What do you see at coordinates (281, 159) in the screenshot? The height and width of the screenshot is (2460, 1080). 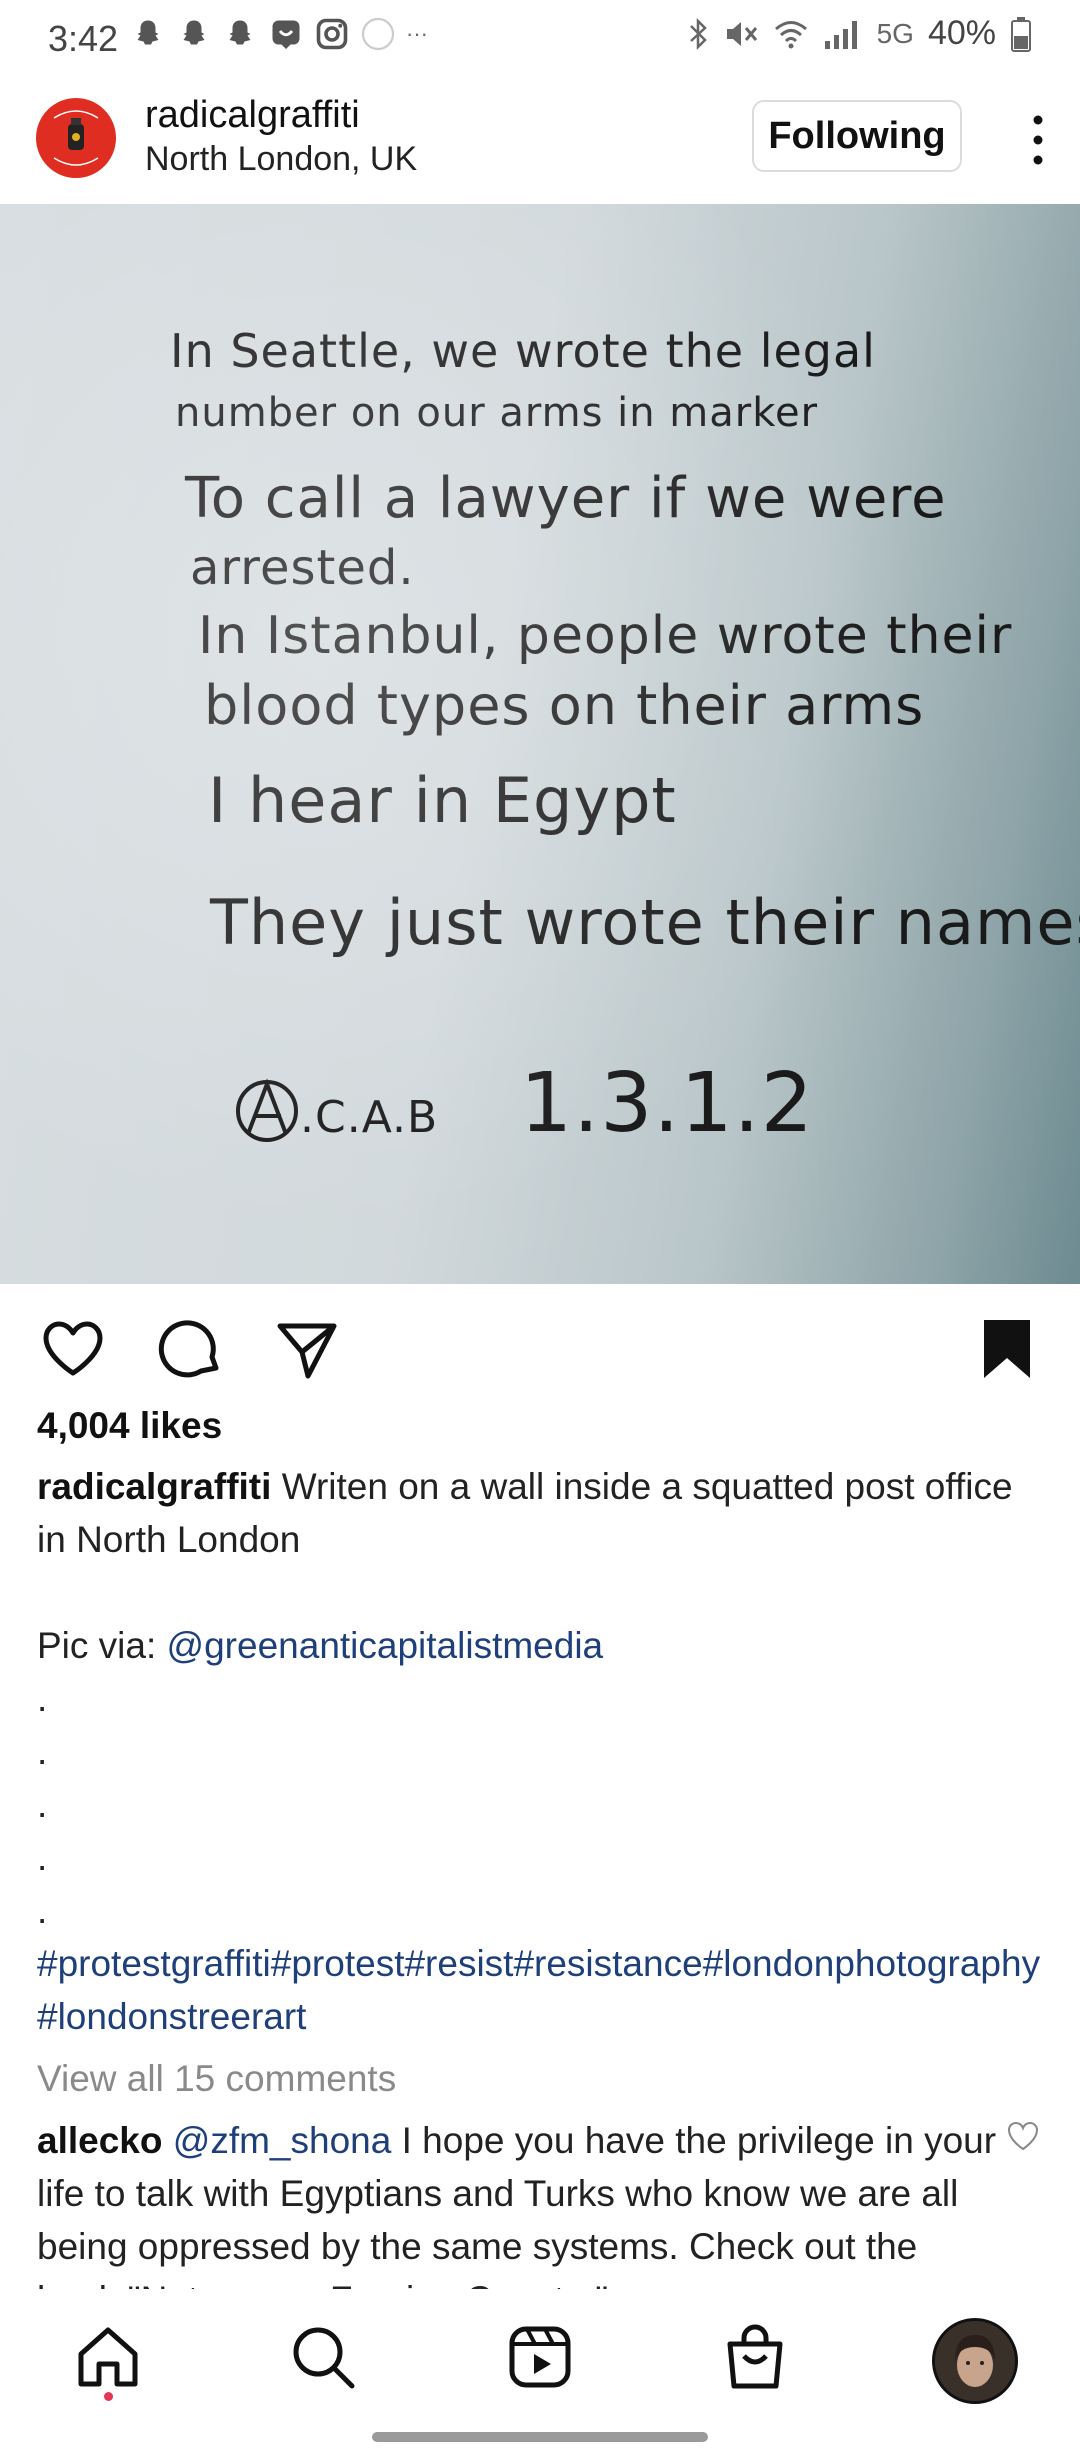 I see `post-location: North London, UK` at bounding box center [281, 159].